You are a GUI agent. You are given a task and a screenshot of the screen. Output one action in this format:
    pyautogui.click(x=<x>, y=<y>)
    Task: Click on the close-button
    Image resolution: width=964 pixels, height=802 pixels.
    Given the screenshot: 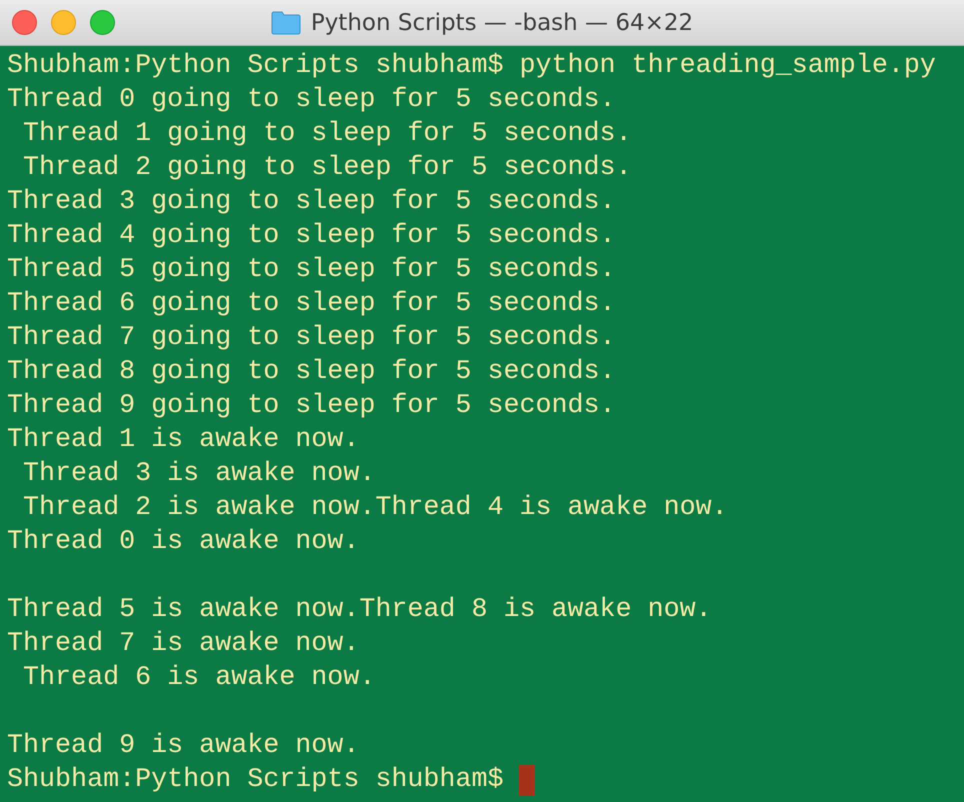 What is the action you would take?
    pyautogui.click(x=24, y=22)
    